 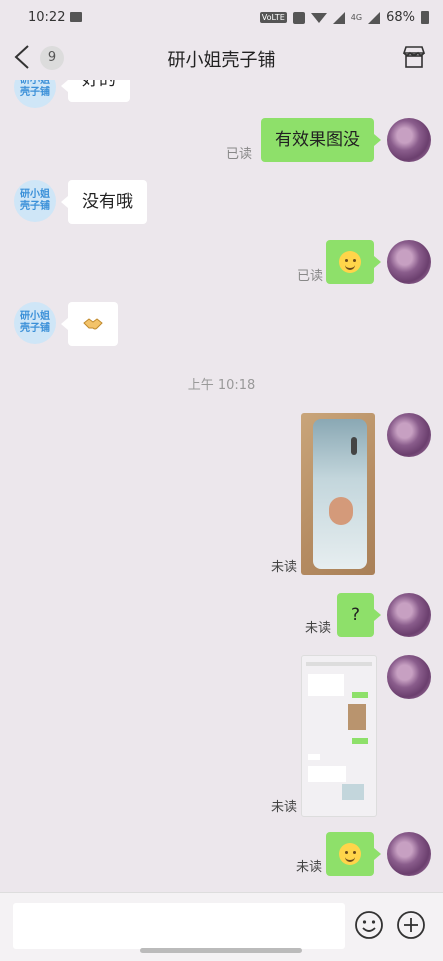 What do you see at coordinates (99, 91) in the screenshot?
I see `message-bubble-received: 好的` at bounding box center [99, 91].